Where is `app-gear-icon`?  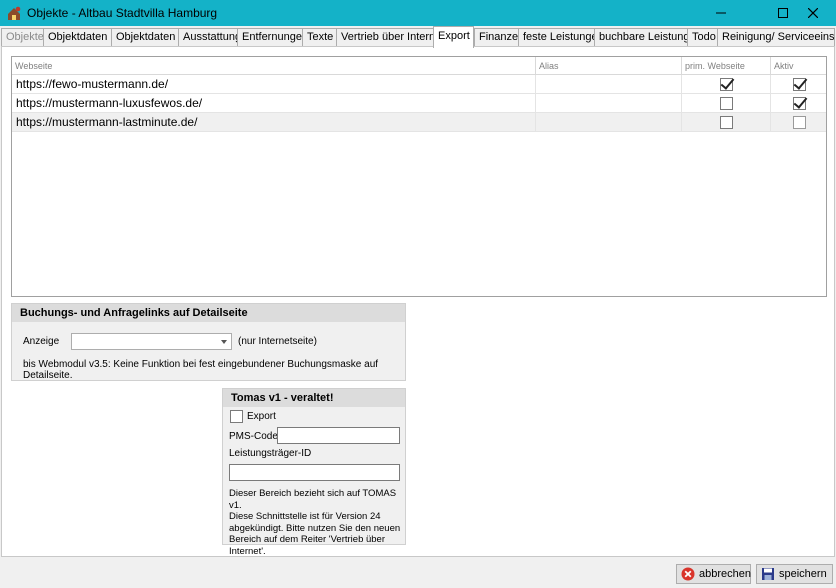 app-gear-icon is located at coordinates (14, 13).